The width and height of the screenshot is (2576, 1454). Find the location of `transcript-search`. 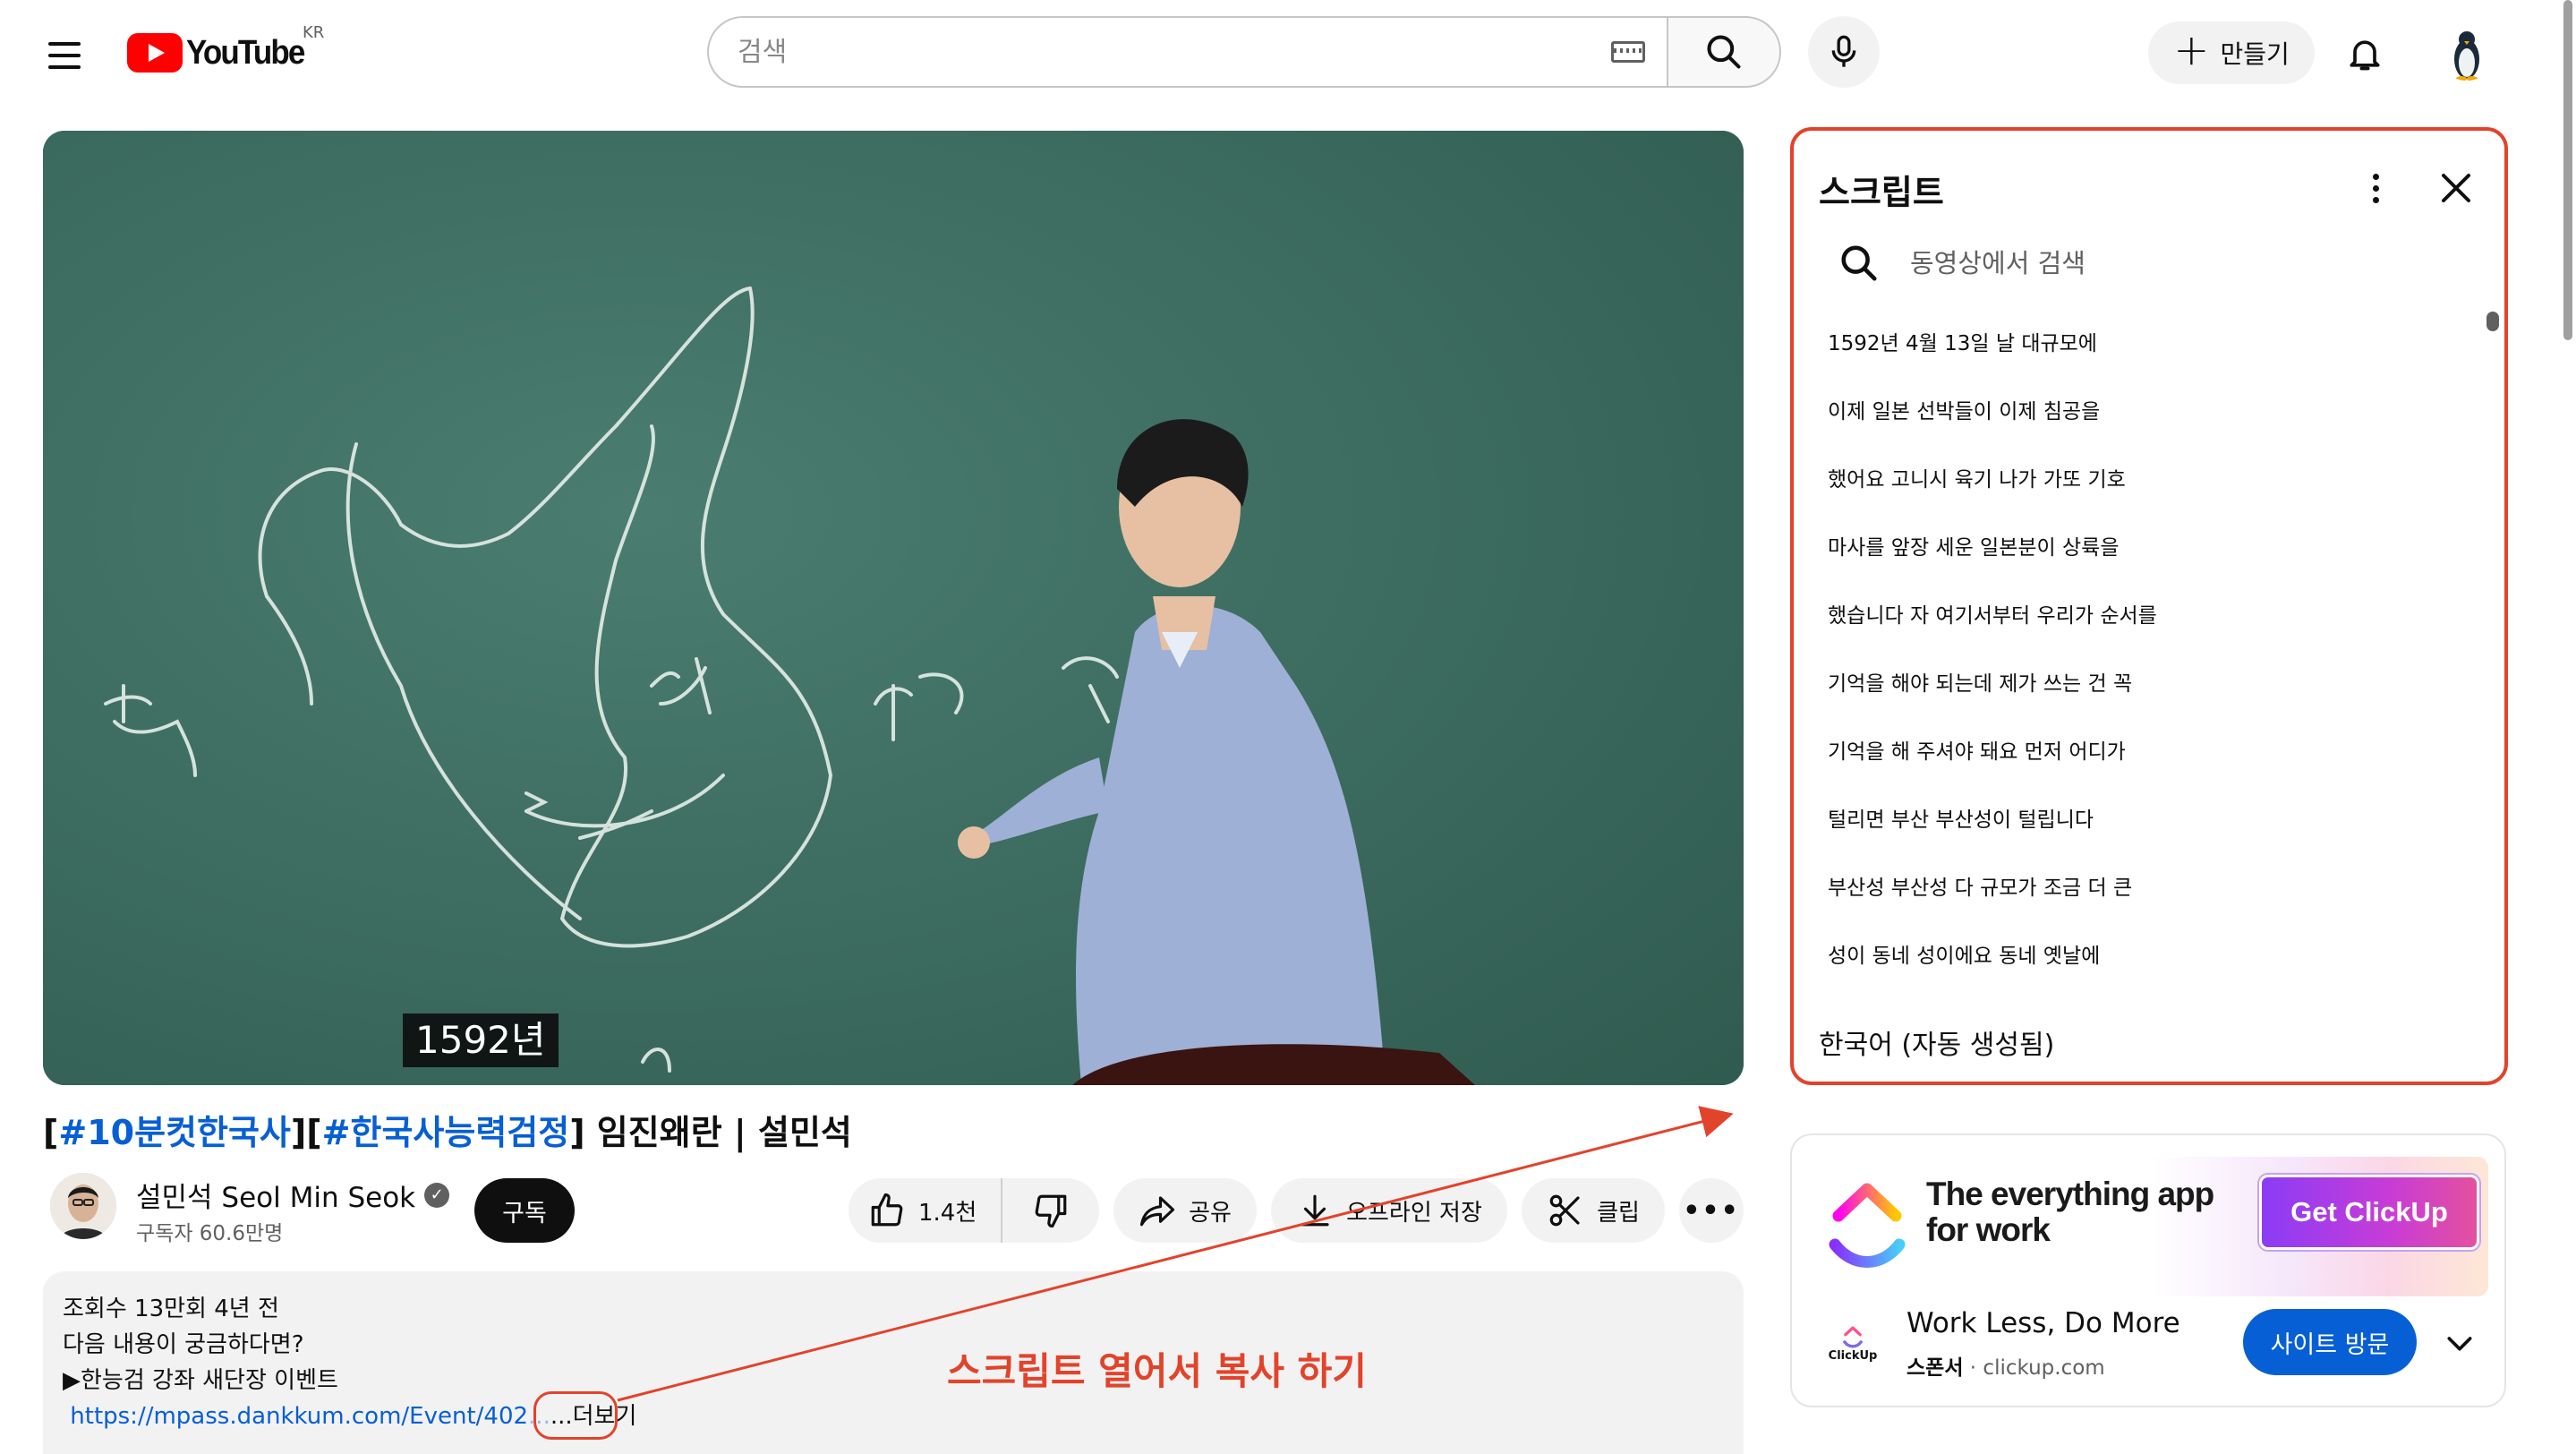

transcript-search is located at coordinates (2142, 263).